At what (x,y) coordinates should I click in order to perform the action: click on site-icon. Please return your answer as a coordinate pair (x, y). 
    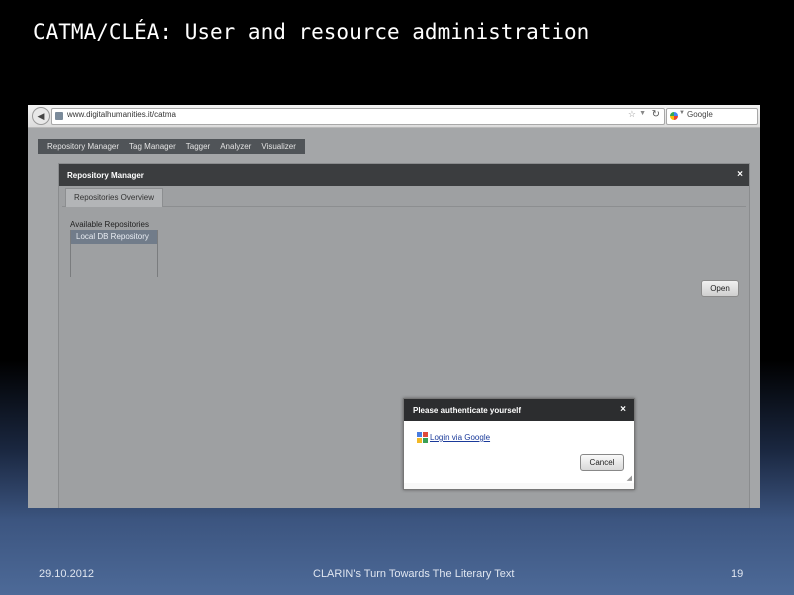
    Looking at the image, I should click on (59, 116).